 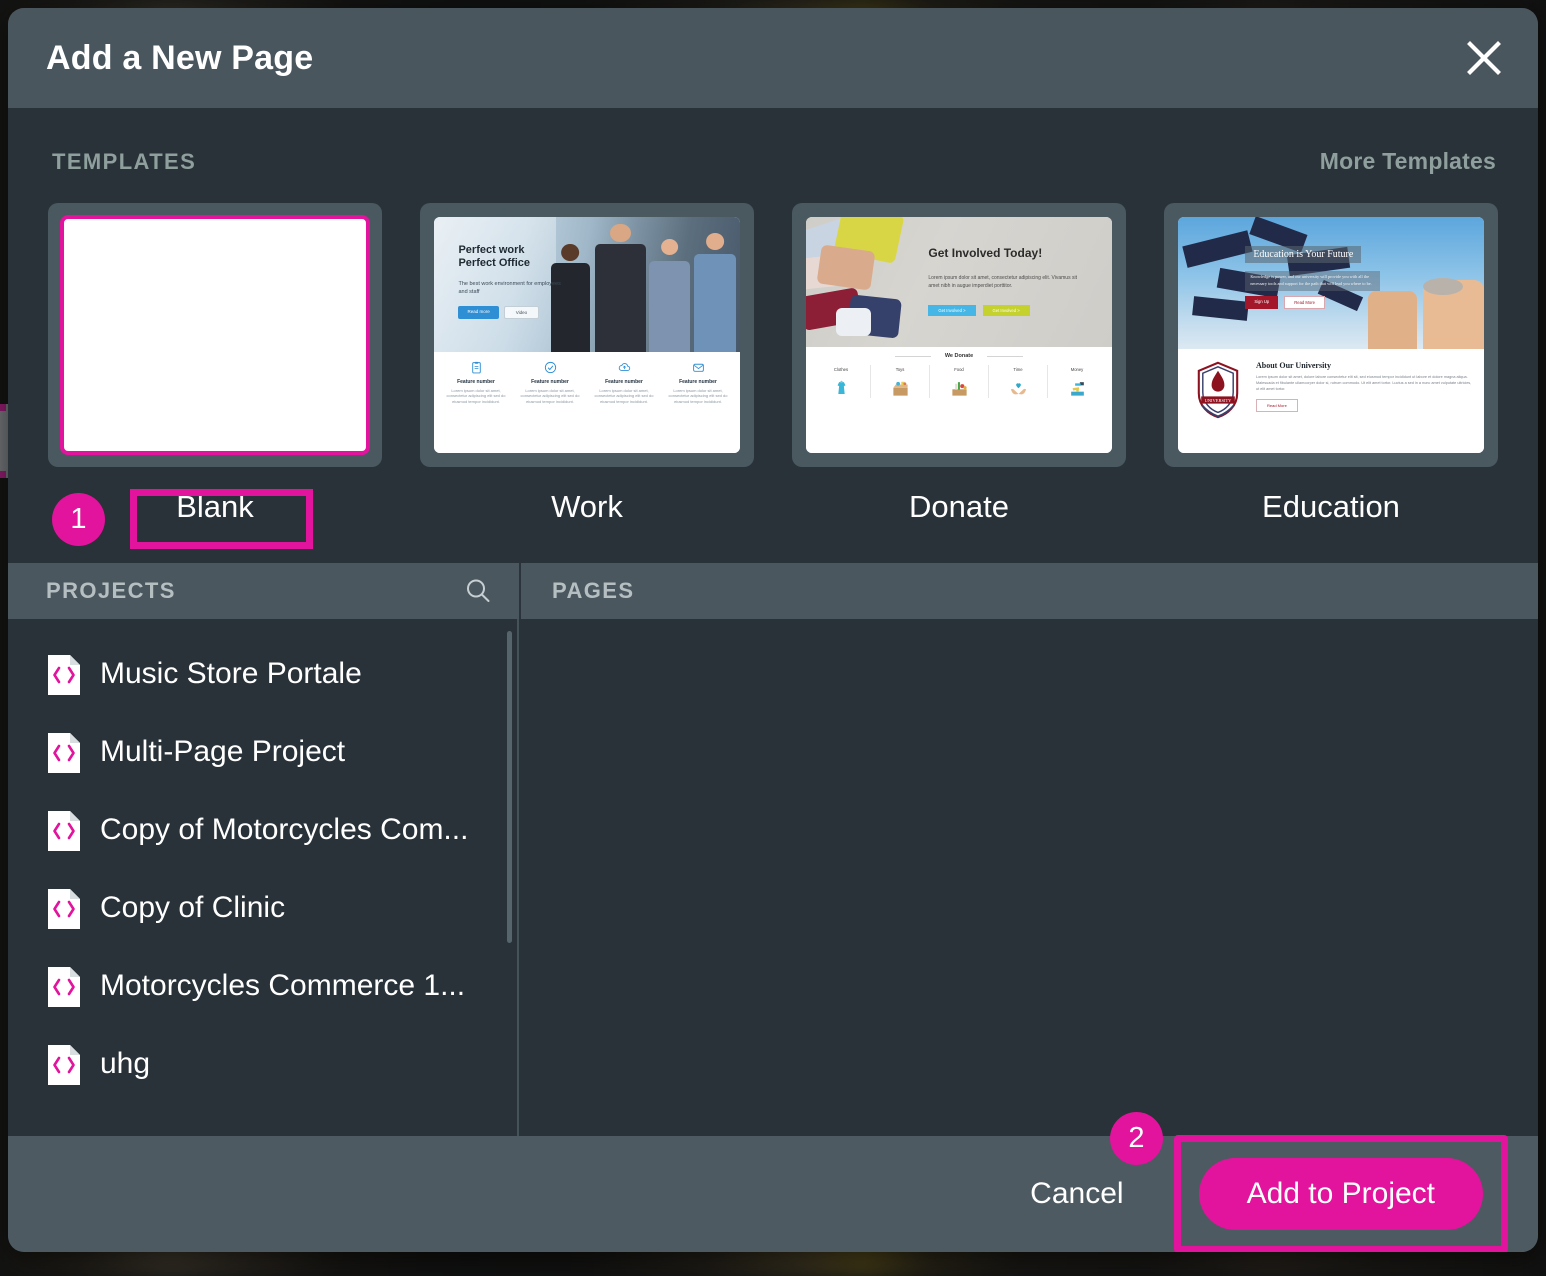 What do you see at coordinates (1277, 405) in the screenshot?
I see `education-about-button: Read More` at bounding box center [1277, 405].